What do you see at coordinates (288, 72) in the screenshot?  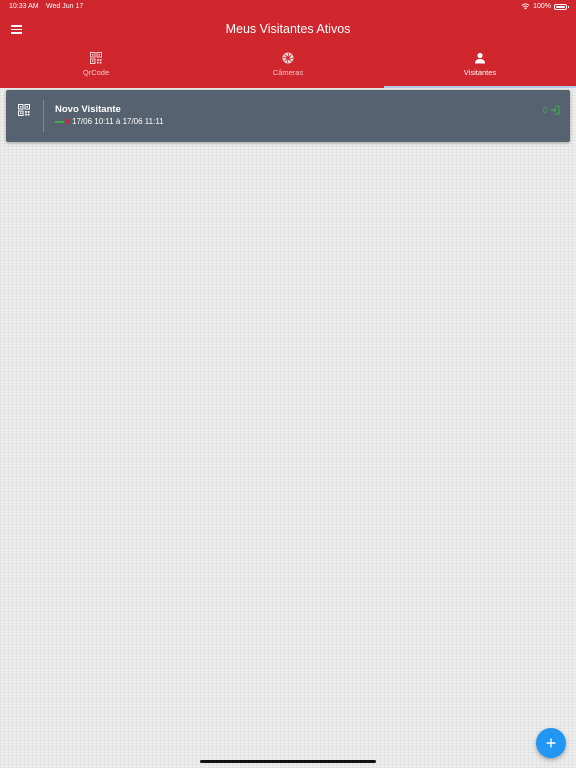 I see `tab-label: Câmeras` at bounding box center [288, 72].